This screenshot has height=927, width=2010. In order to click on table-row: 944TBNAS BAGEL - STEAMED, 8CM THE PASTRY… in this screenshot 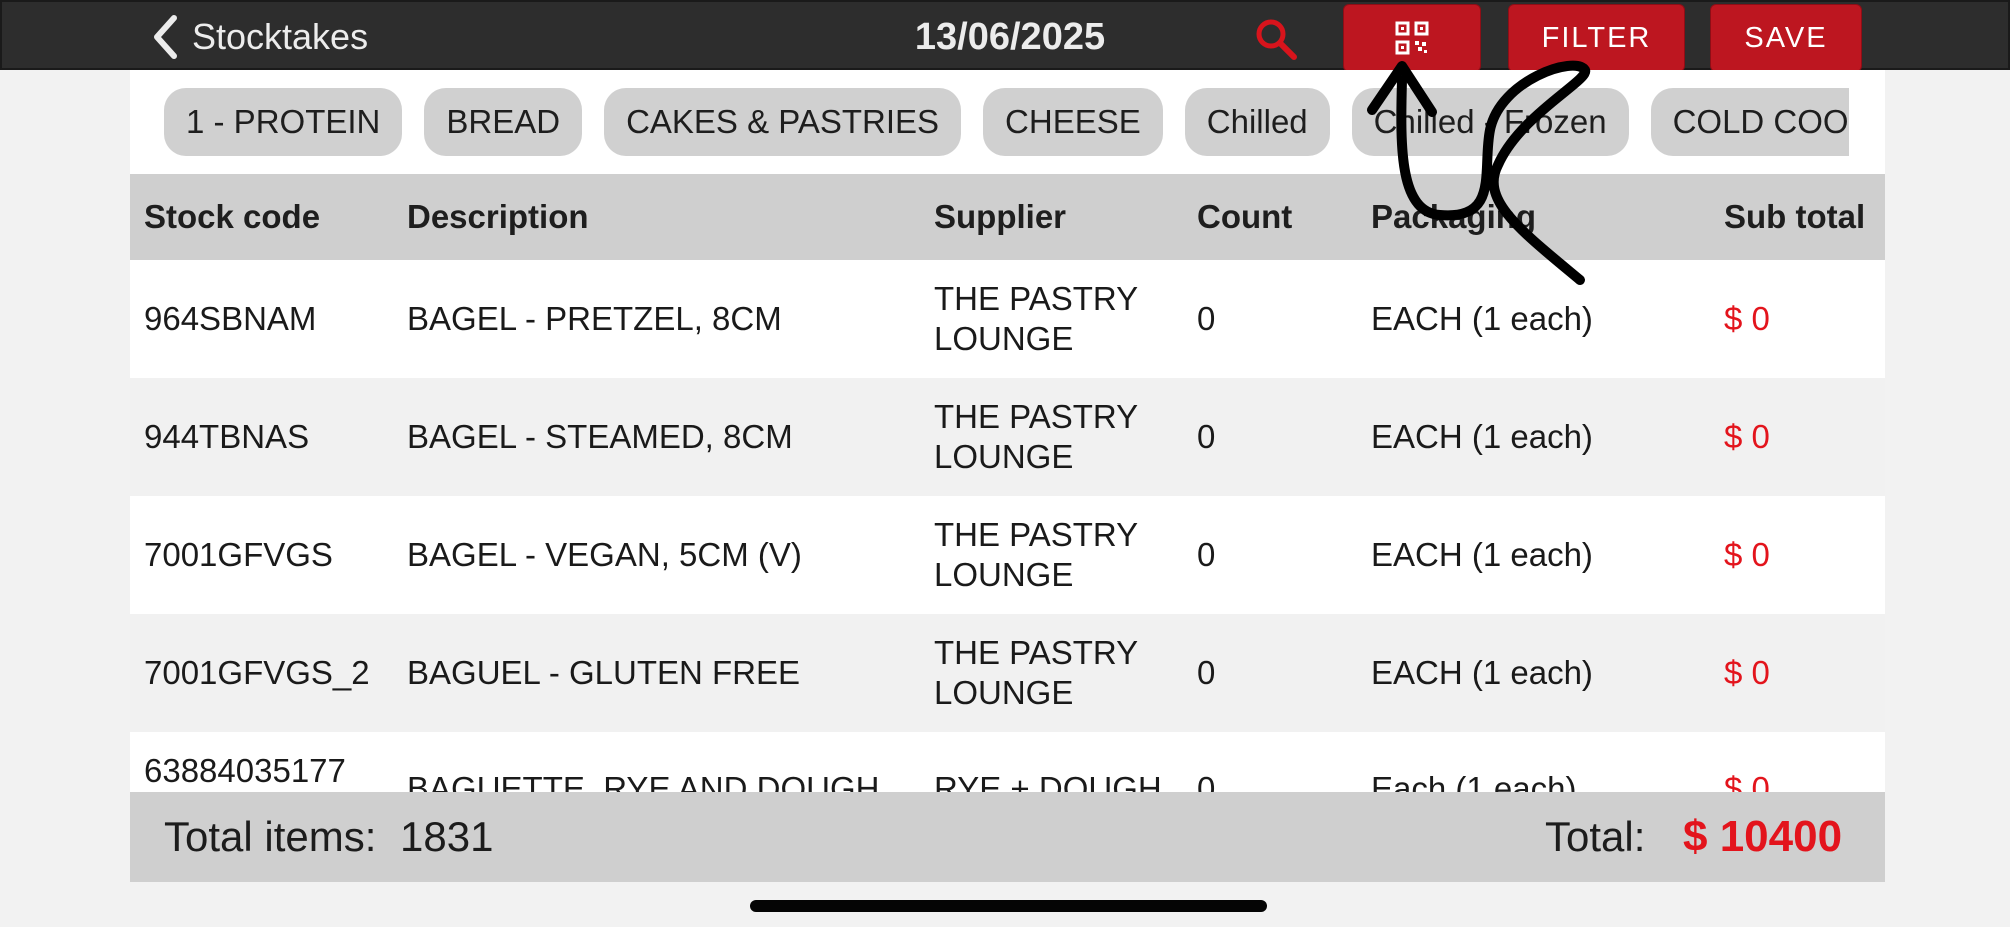, I will do `click(1007, 437)`.